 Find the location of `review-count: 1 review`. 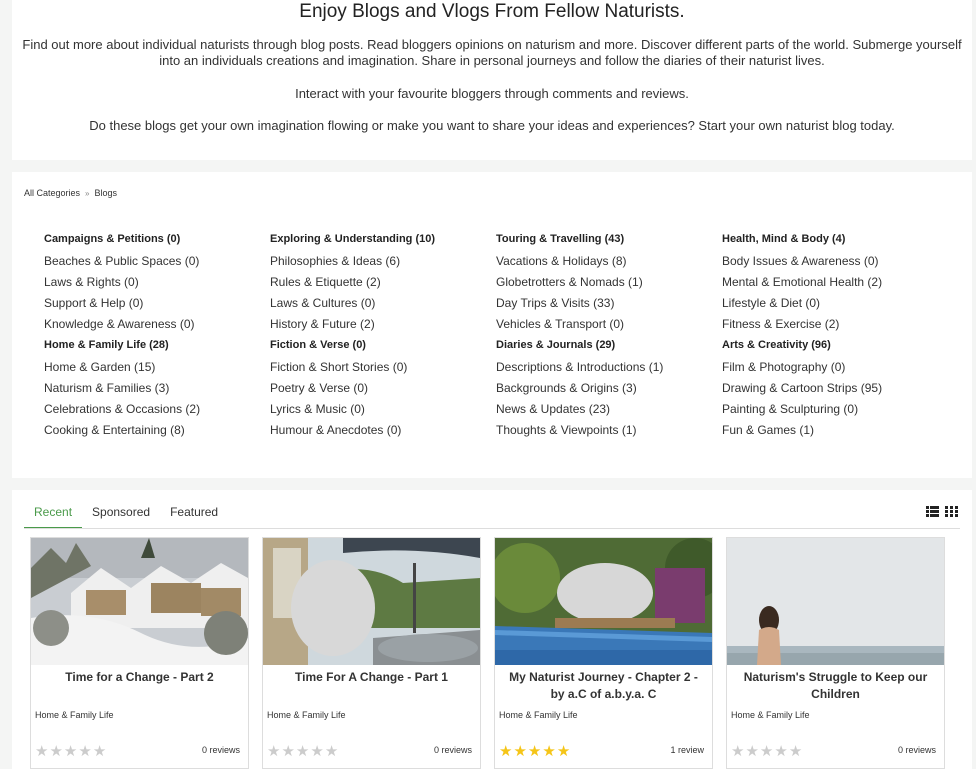

review-count: 1 review is located at coordinates (687, 750).